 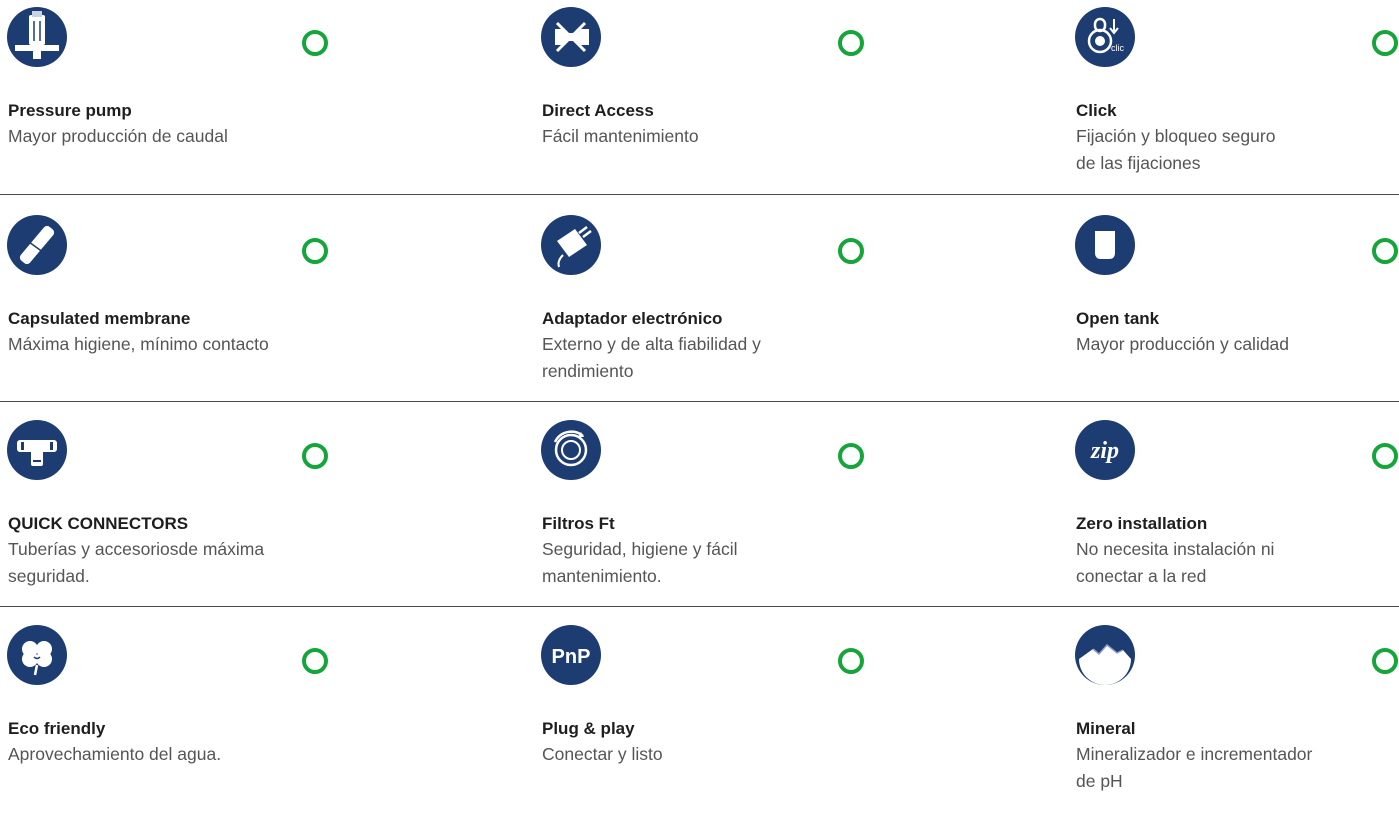 What do you see at coordinates (571, 37) in the screenshot?
I see `no-wrench-icon` at bounding box center [571, 37].